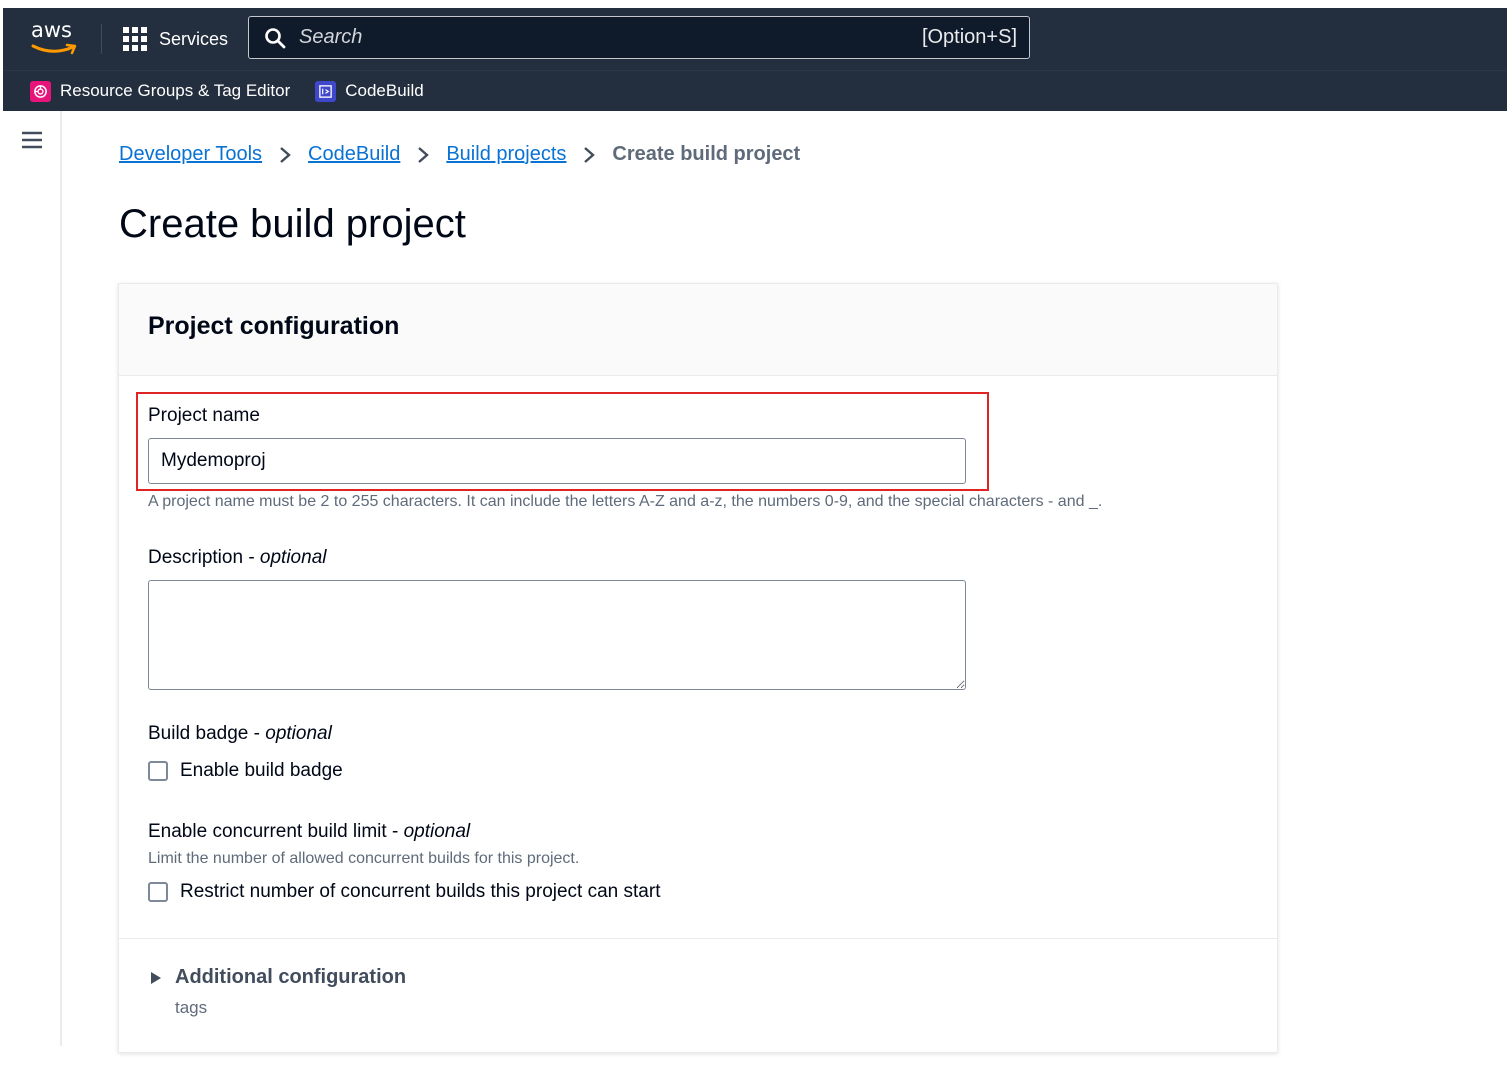 The width and height of the screenshot is (1507, 1065). What do you see at coordinates (292, 224) in the screenshot?
I see `page-title: Create build project` at bounding box center [292, 224].